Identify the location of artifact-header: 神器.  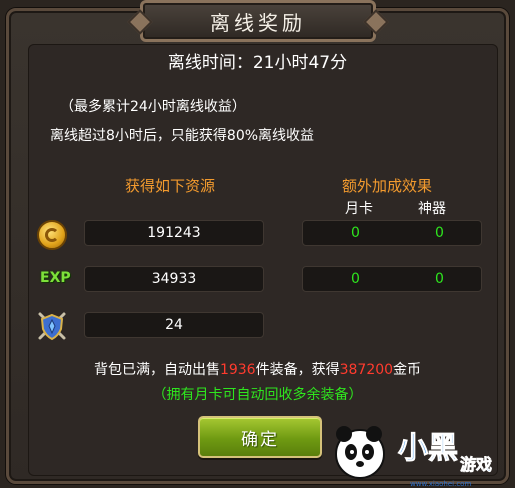
(432, 209).